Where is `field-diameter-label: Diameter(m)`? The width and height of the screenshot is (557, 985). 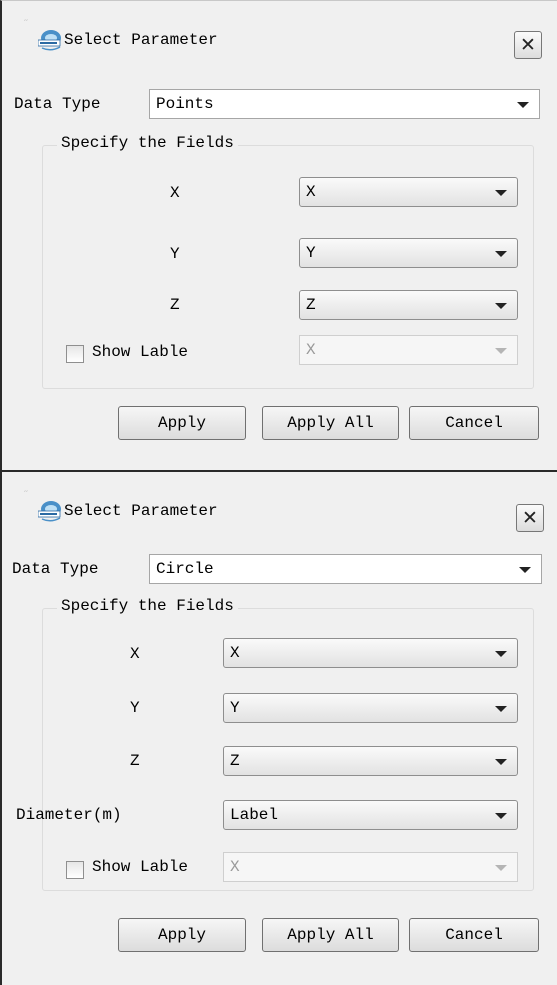 field-diameter-label: Diameter(m) is located at coordinates (69, 815).